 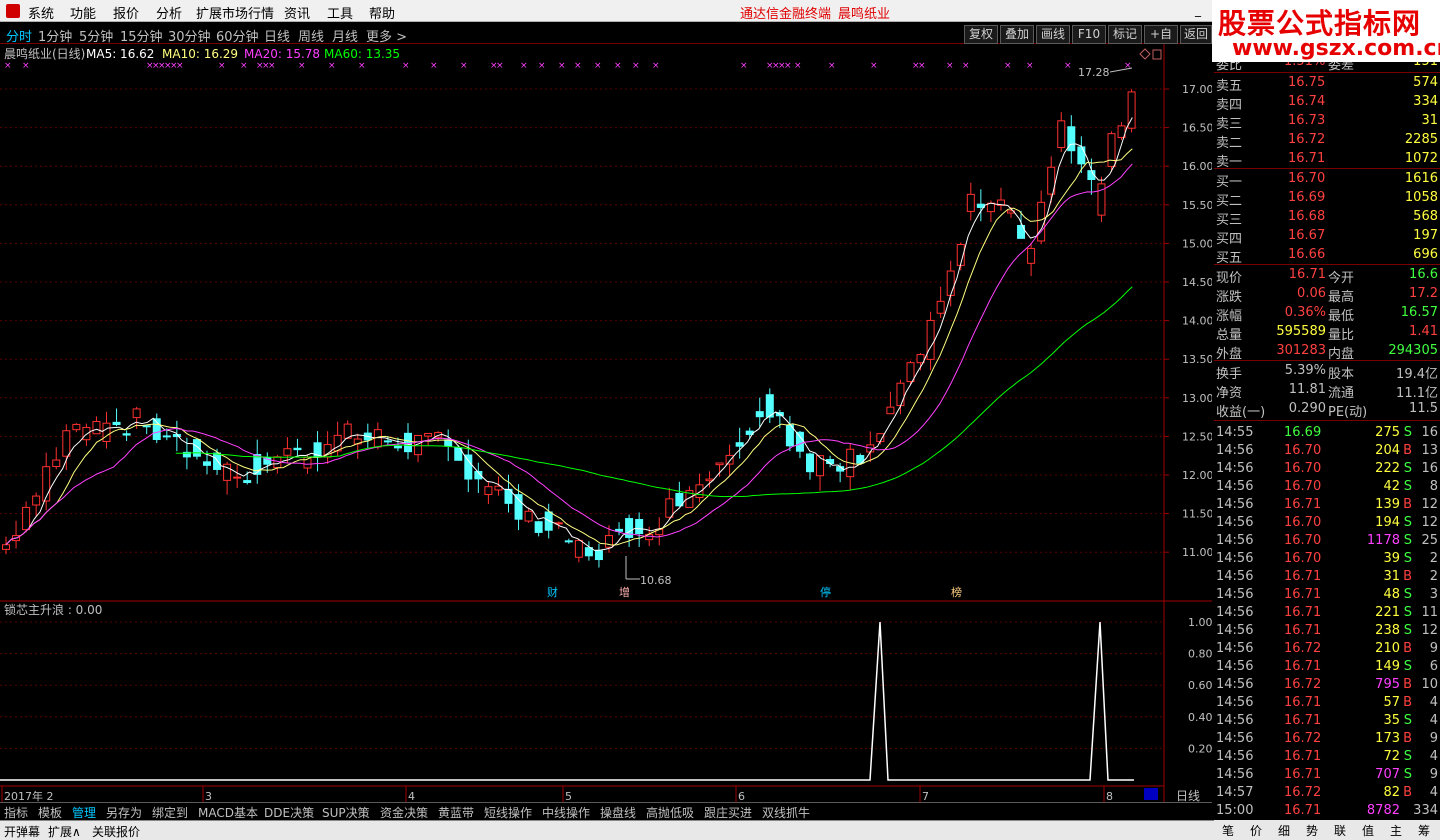 I want to click on date-tick-2: 4, so click(x=411, y=796).